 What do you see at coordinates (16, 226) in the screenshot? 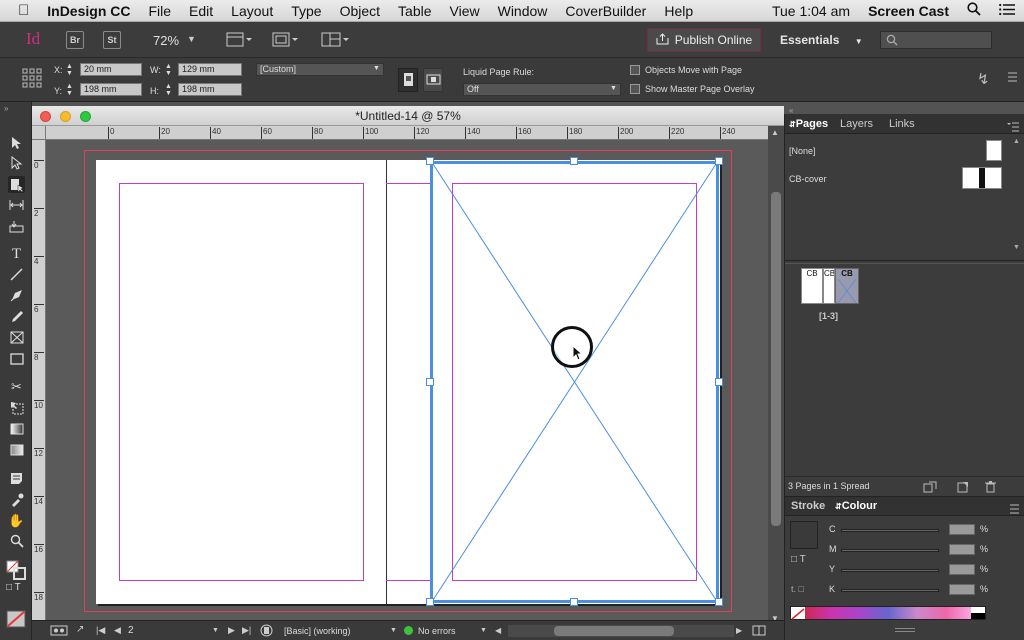
I see `content-collector-icon` at bounding box center [16, 226].